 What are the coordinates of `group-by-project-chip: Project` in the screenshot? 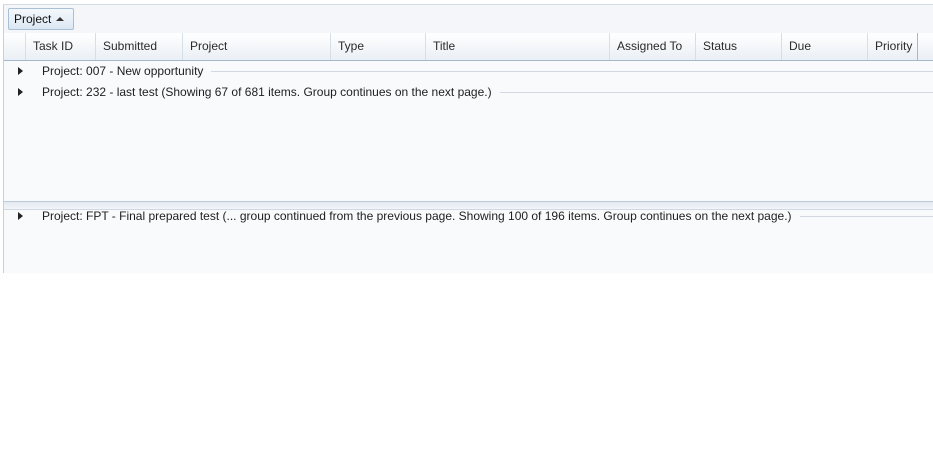 It's located at (41, 19).